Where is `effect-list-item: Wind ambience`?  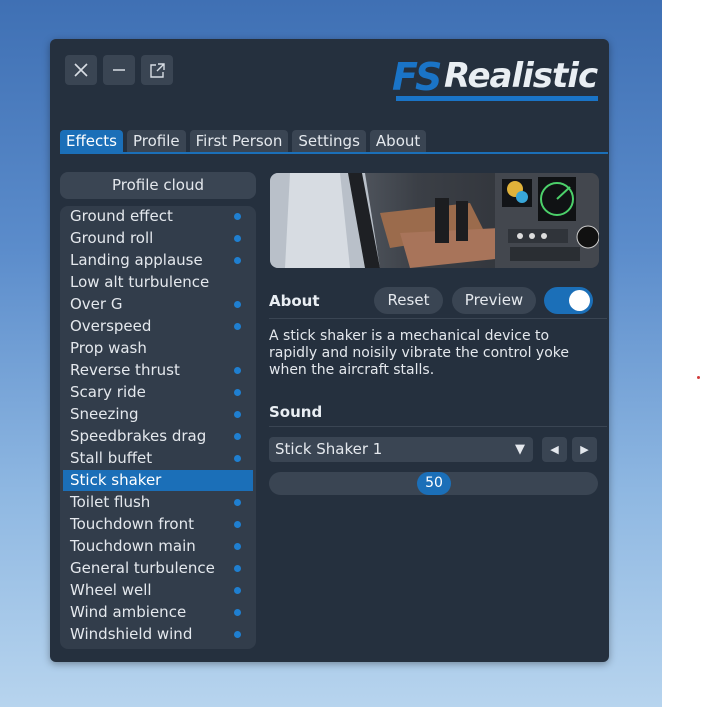
effect-list-item: Wind ambience is located at coordinates (158, 612).